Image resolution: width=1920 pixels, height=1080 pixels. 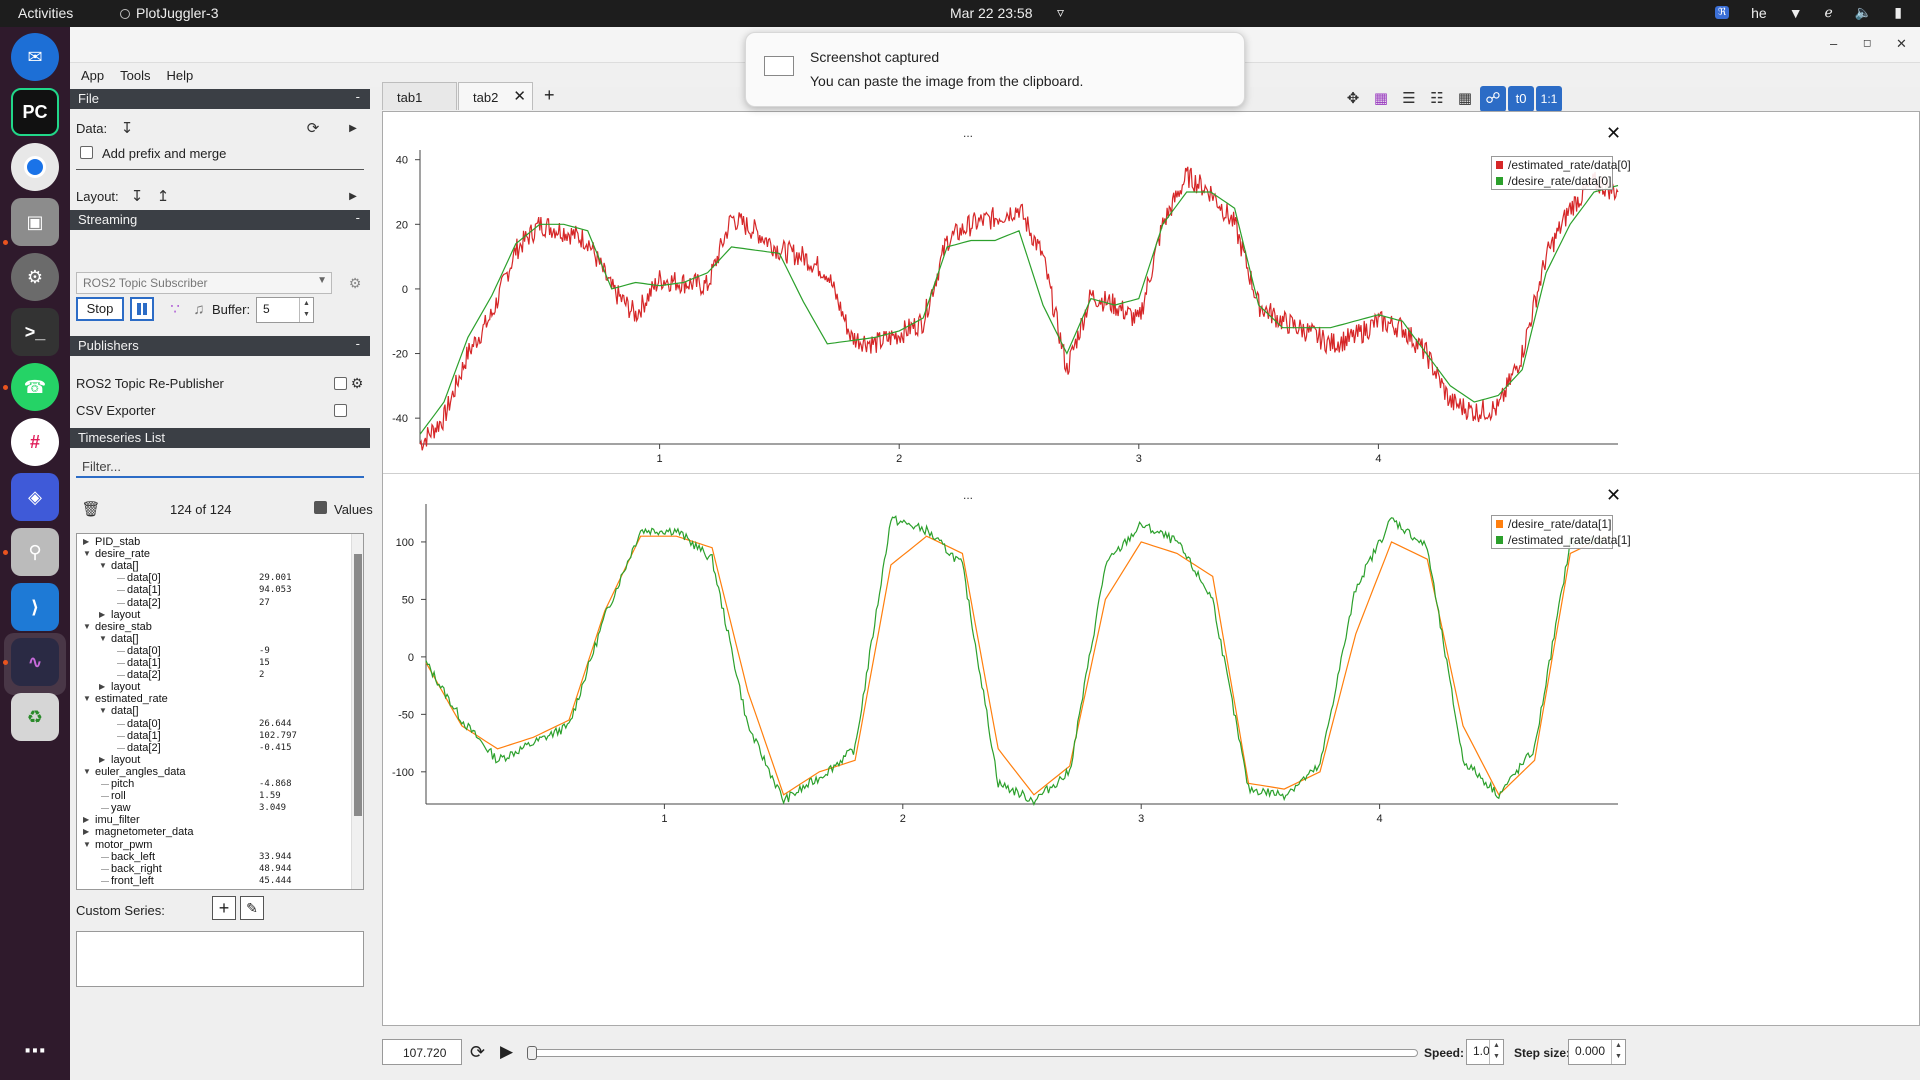 I want to click on bell-icon: ♫, so click(x=199, y=309).